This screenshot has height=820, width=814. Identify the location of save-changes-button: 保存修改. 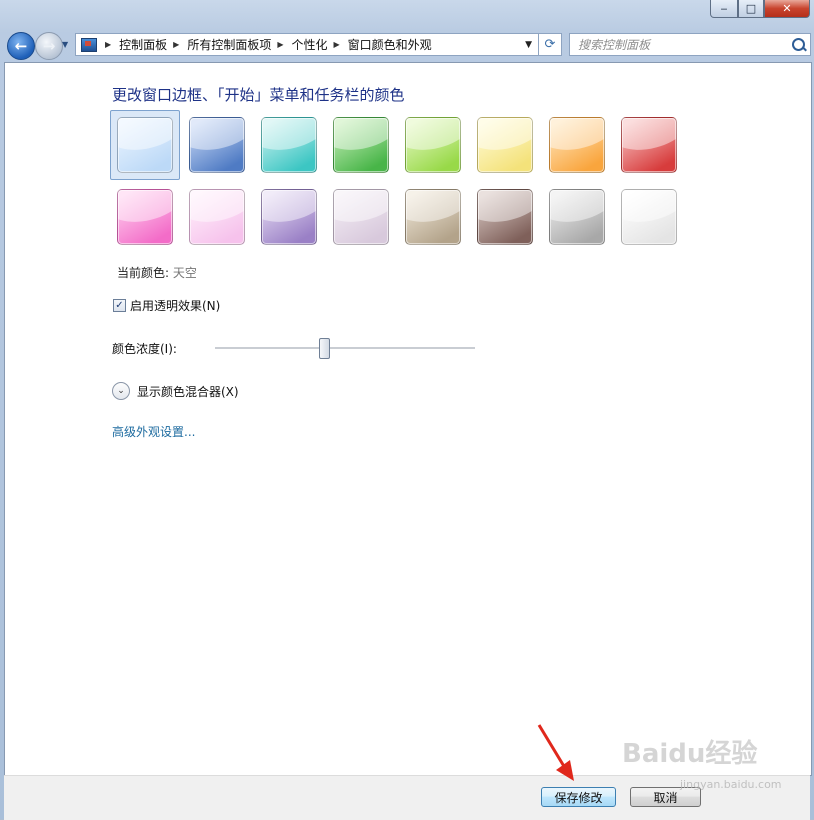
(578, 797).